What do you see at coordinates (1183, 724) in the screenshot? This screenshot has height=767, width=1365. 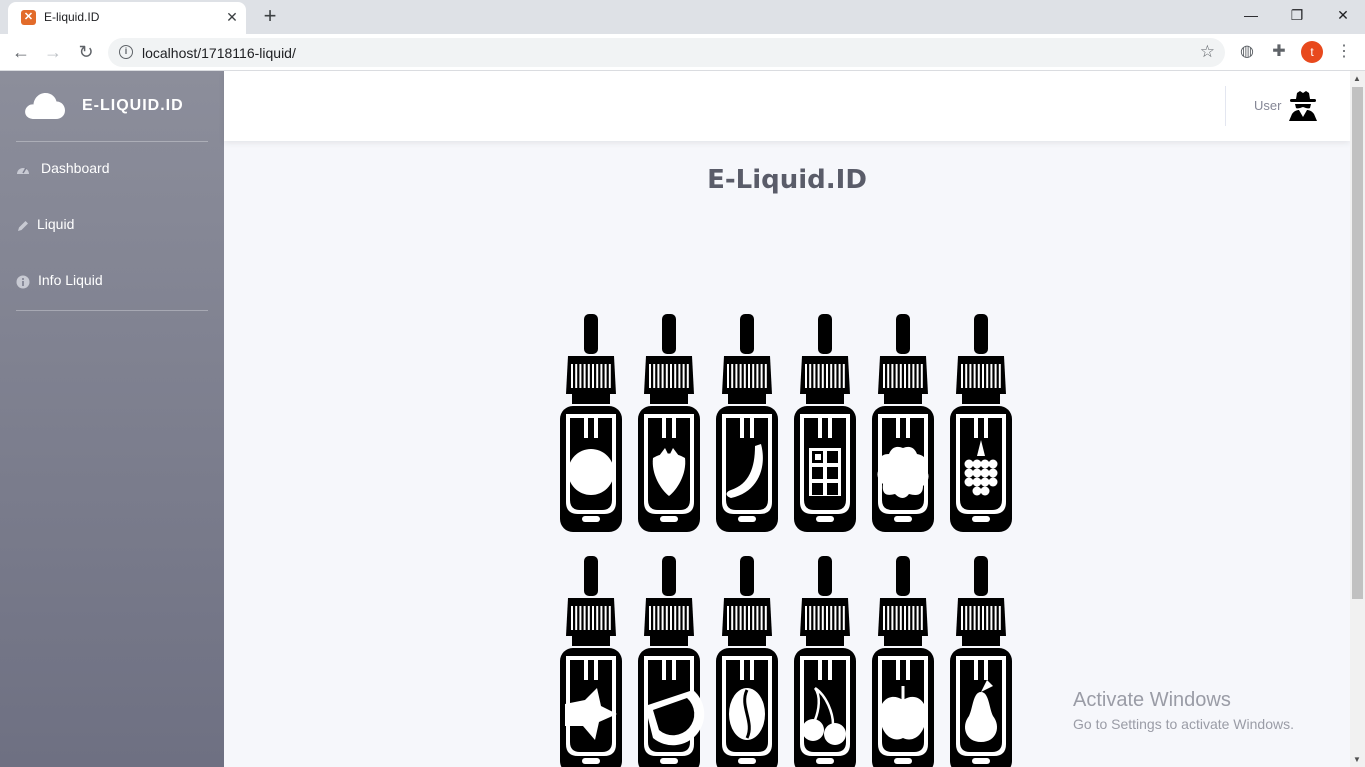 I see `watermark-subtitle: Go to Settings to activate Windows.` at bounding box center [1183, 724].